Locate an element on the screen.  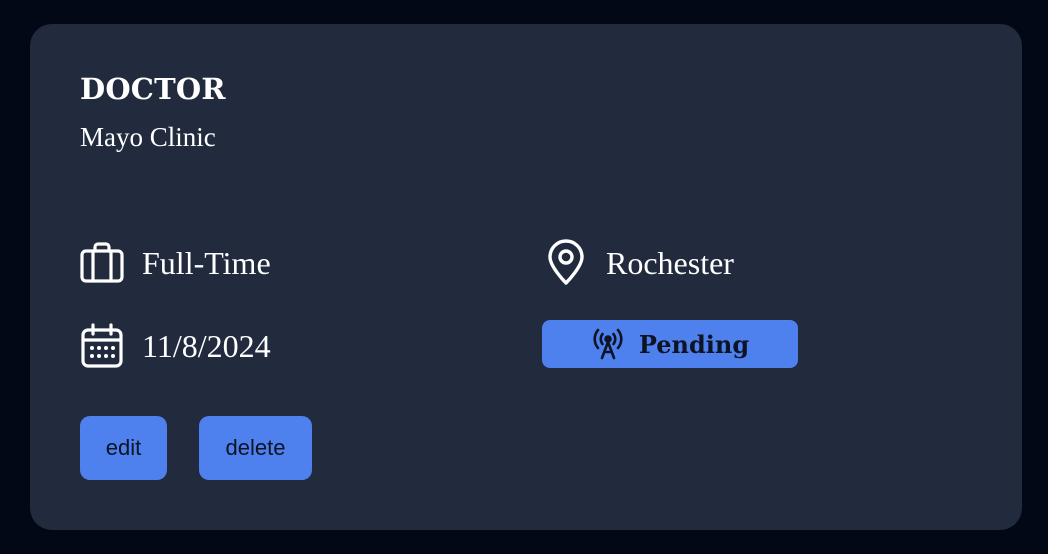
map-pin-icon is located at coordinates (566, 263).